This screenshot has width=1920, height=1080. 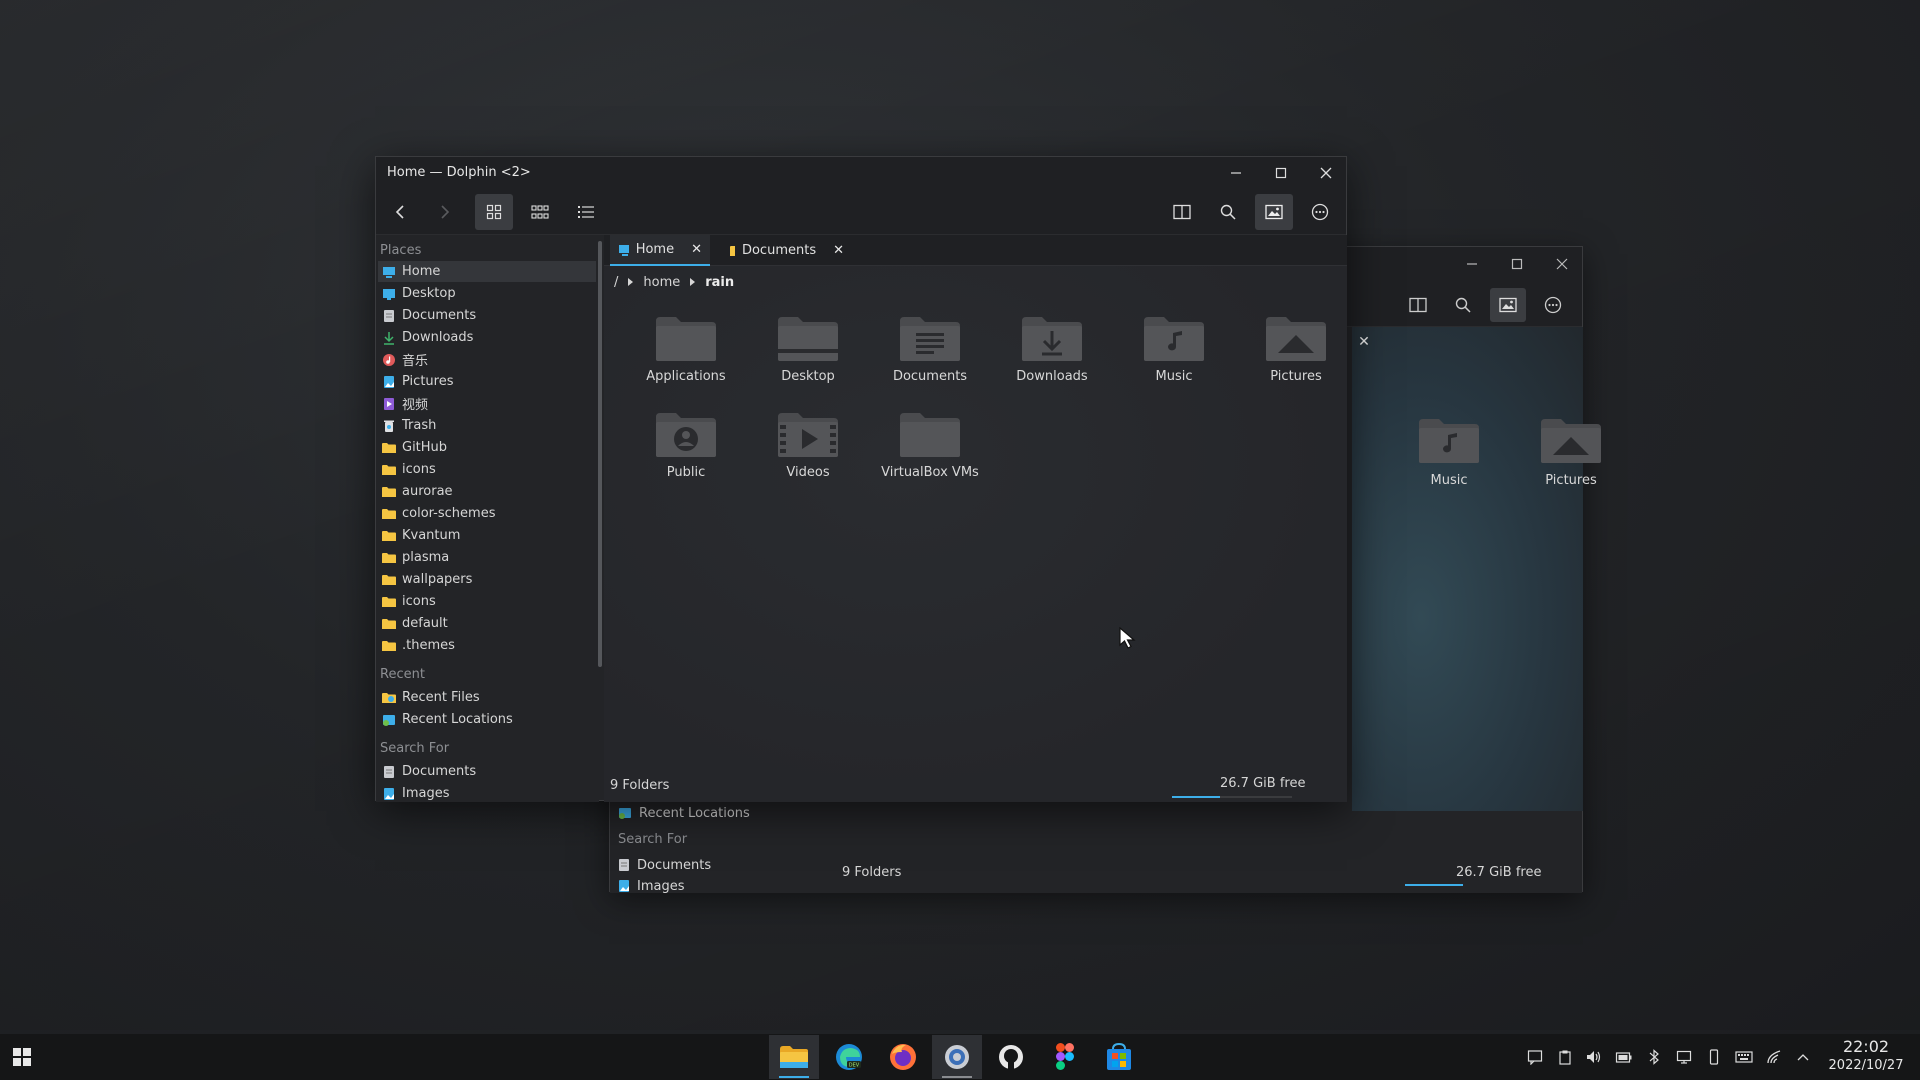 I want to click on back-minimize-button, so click(x=1472, y=264).